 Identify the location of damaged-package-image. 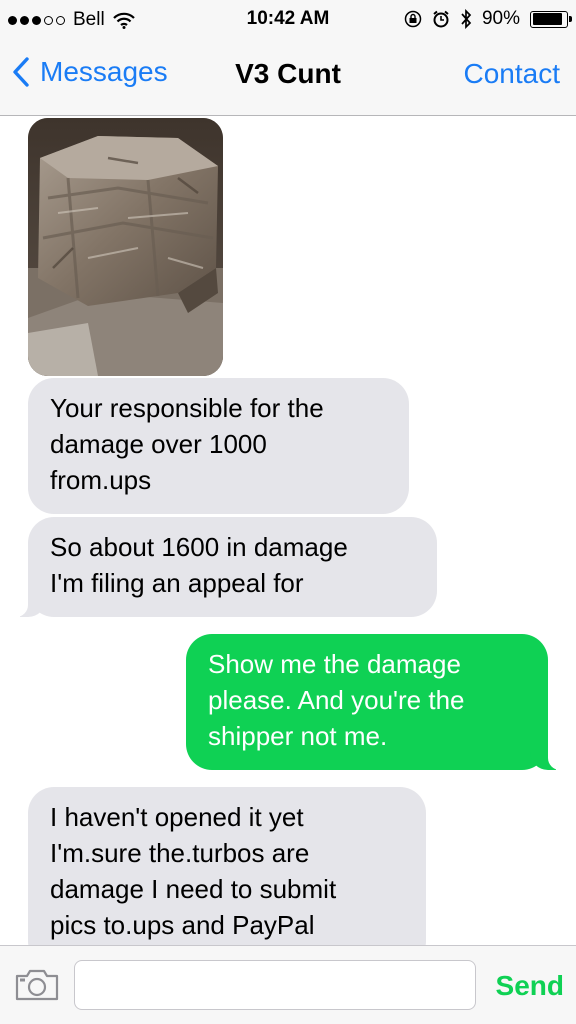
(125, 247).